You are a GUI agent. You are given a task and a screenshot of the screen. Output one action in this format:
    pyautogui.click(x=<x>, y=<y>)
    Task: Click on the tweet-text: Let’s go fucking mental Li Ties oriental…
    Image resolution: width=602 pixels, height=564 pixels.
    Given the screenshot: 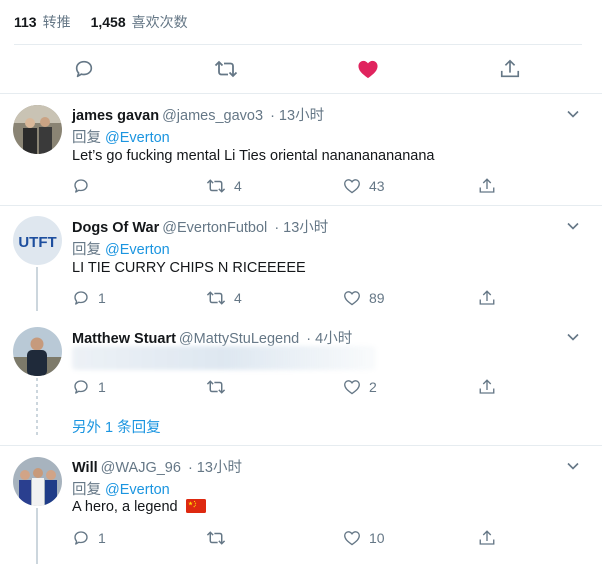 What is the action you would take?
    pyautogui.click(x=253, y=156)
    